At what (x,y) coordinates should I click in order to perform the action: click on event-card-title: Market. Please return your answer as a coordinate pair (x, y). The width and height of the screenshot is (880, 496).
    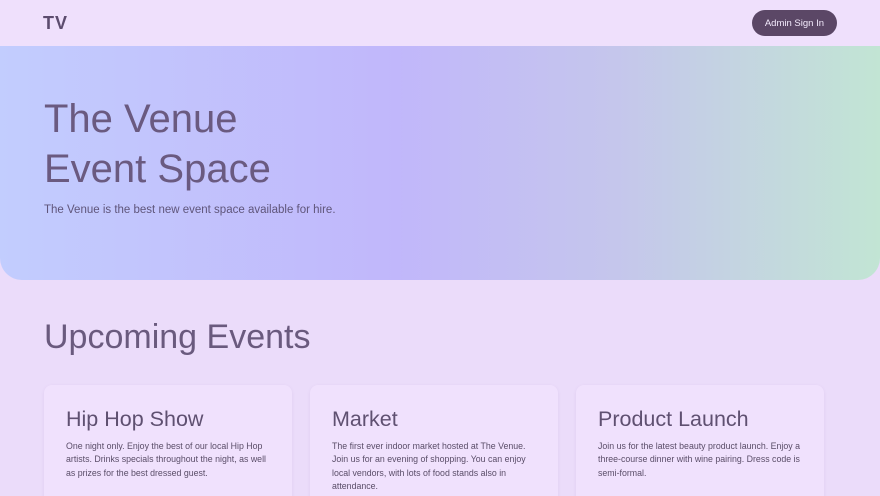
    Looking at the image, I should click on (365, 419).